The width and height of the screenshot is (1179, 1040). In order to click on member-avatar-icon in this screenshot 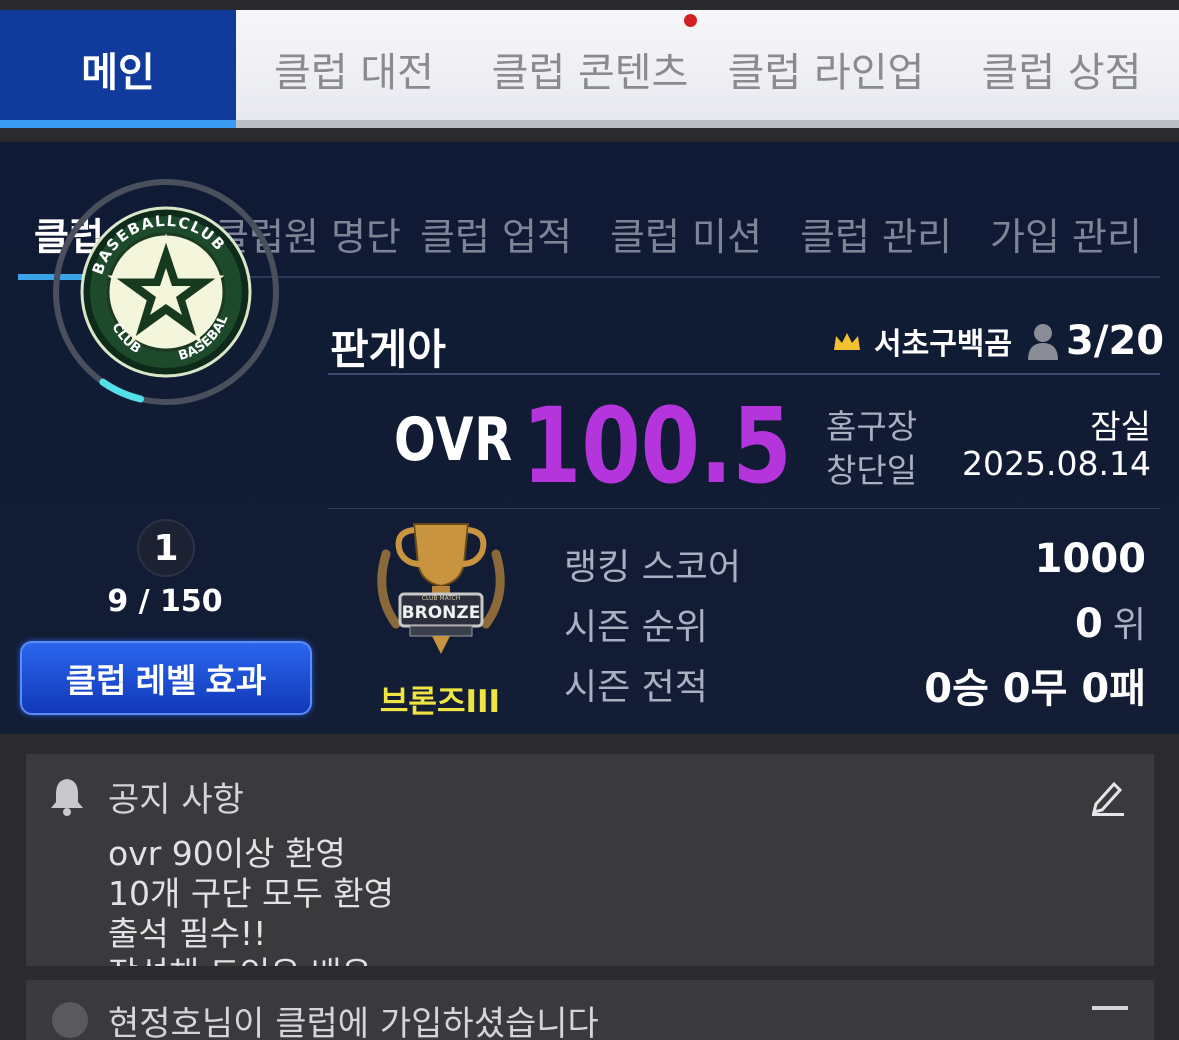, I will do `click(70, 1020)`.